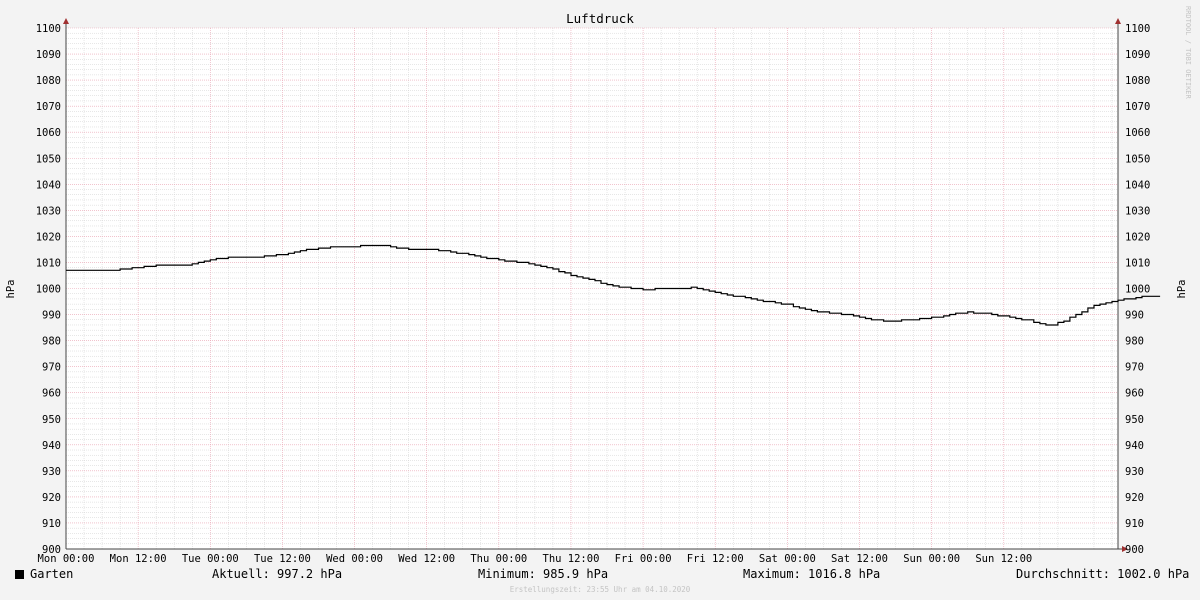 The height and width of the screenshot is (600, 1200). Describe the element at coordinates (571, 559) in the screenshot. I see `x-tick-label: Thu 12:00` at that location.